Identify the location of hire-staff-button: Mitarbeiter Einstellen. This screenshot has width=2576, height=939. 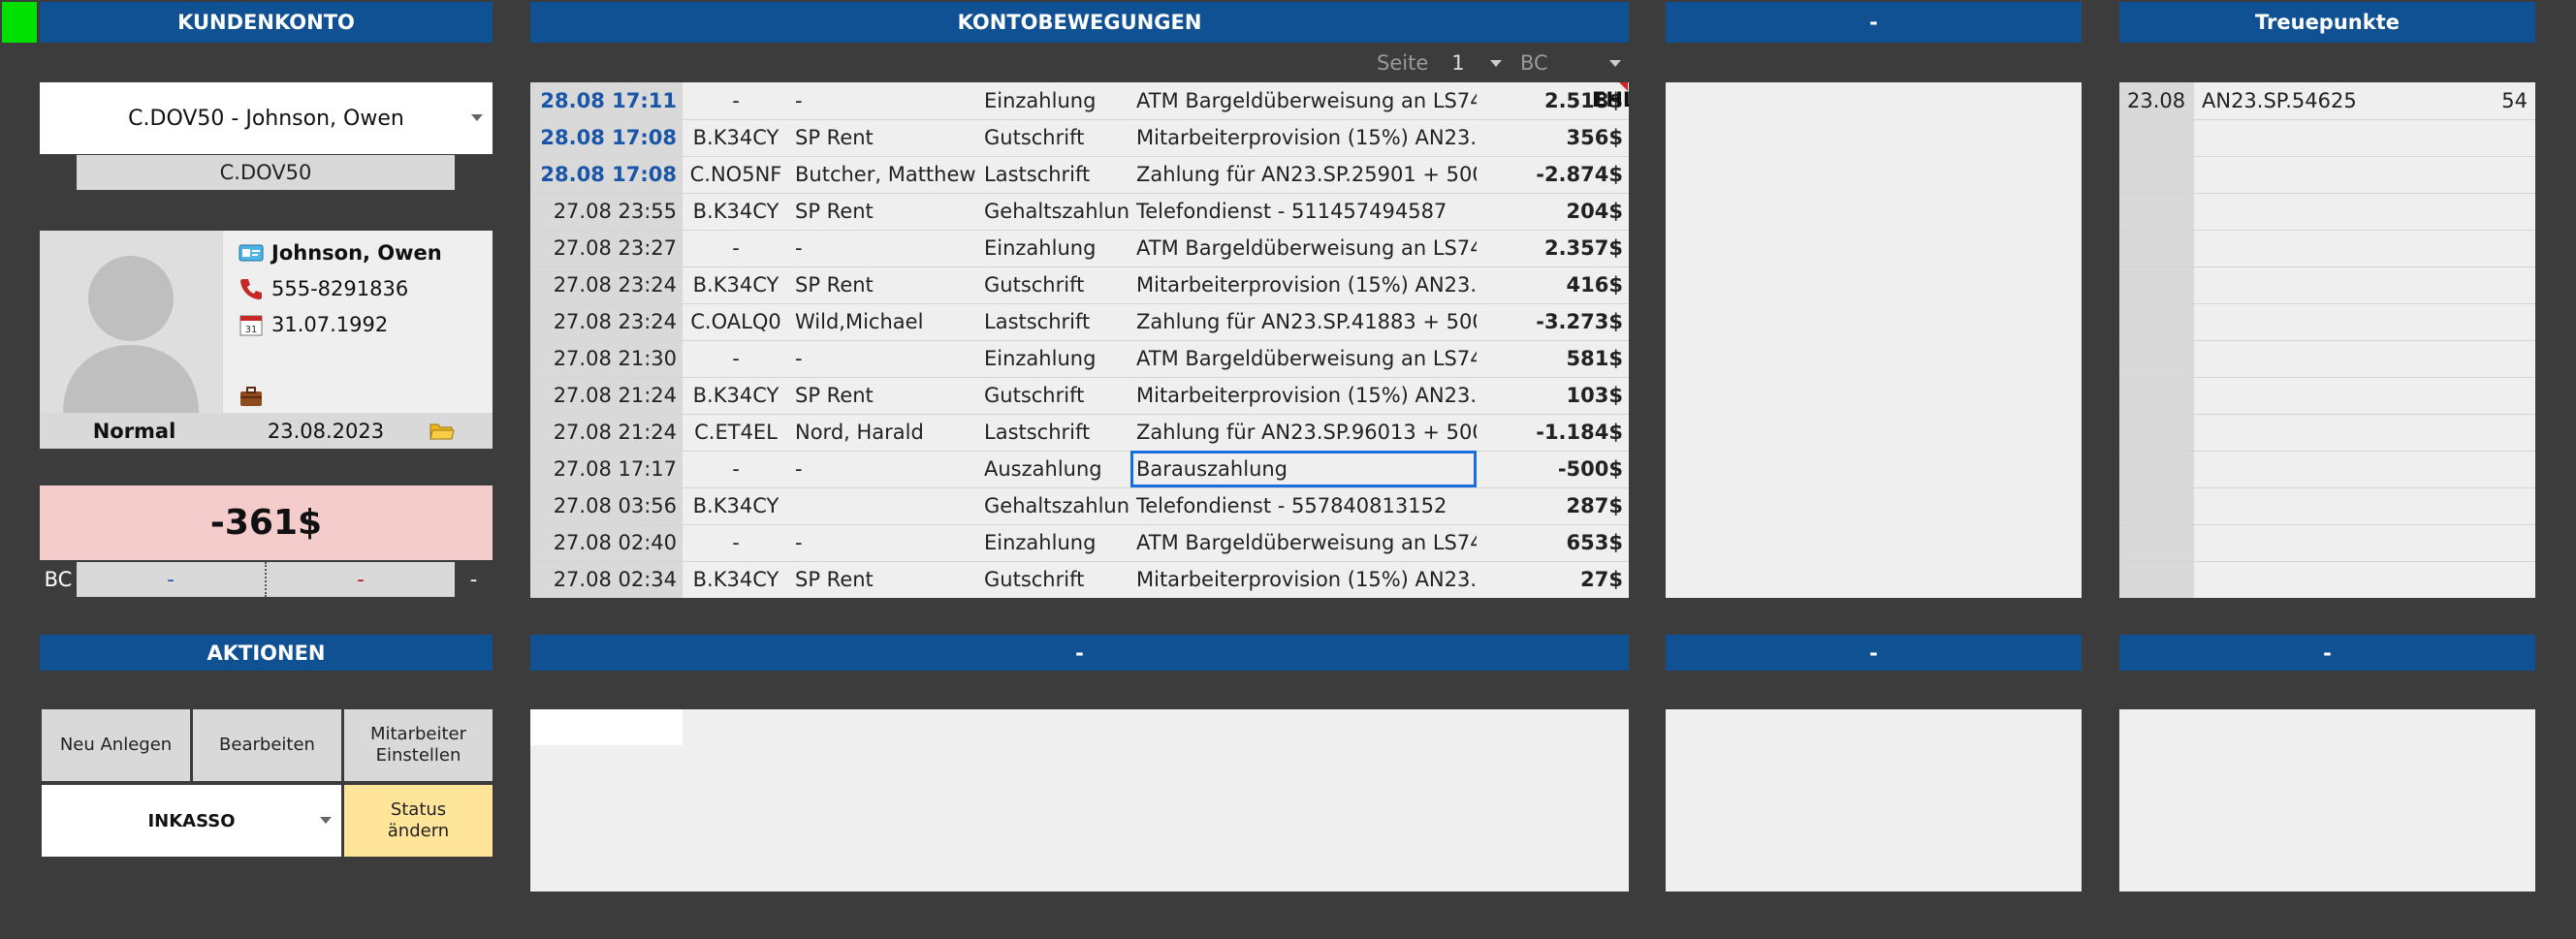
(419, 745).